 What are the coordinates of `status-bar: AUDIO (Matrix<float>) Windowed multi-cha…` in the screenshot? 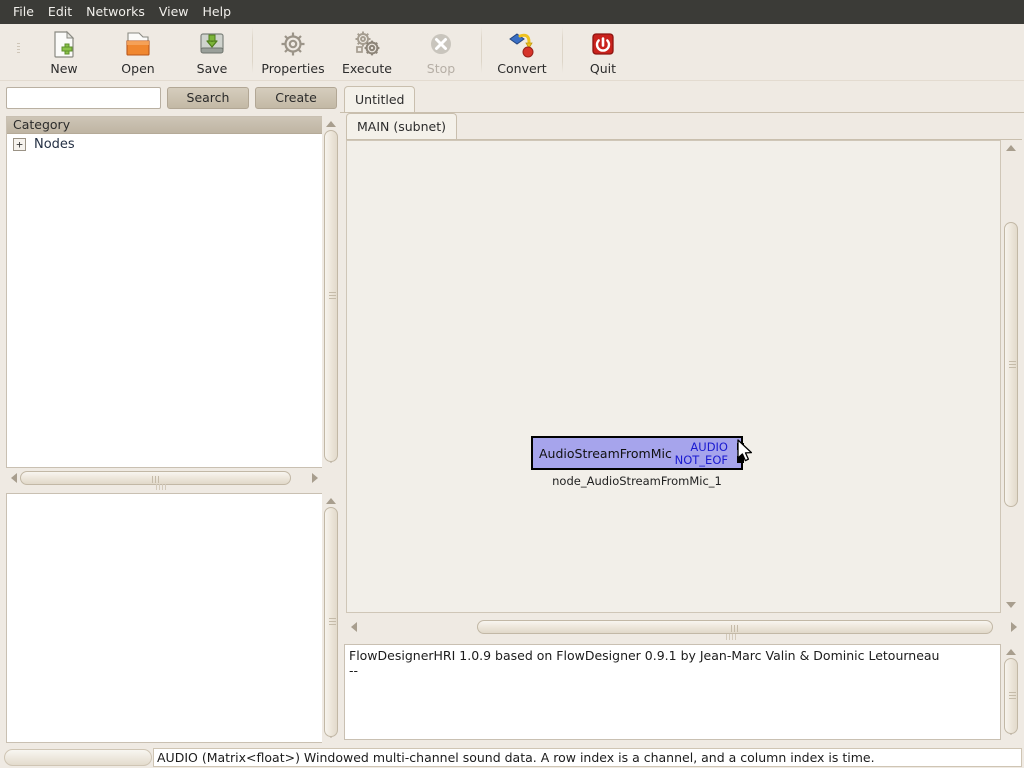 It's located at (512, 757).